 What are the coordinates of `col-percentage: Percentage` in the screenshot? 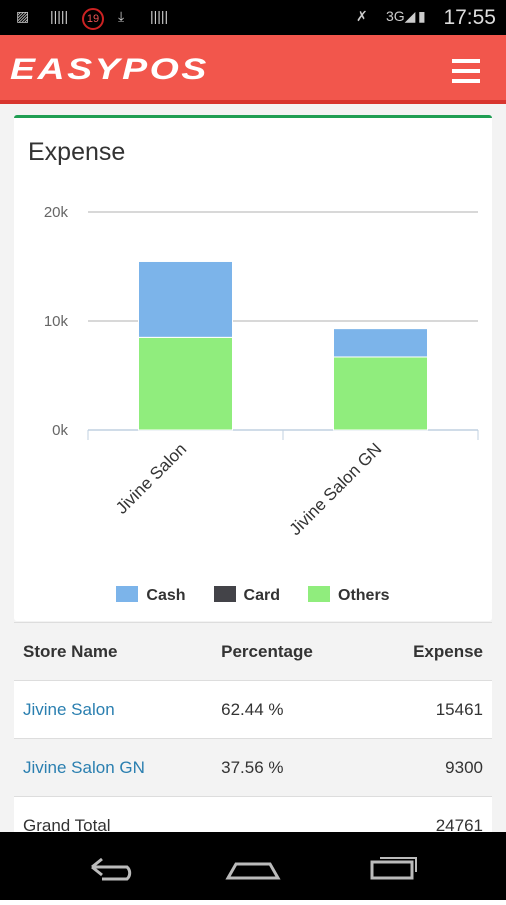 It's located at (290, 651).